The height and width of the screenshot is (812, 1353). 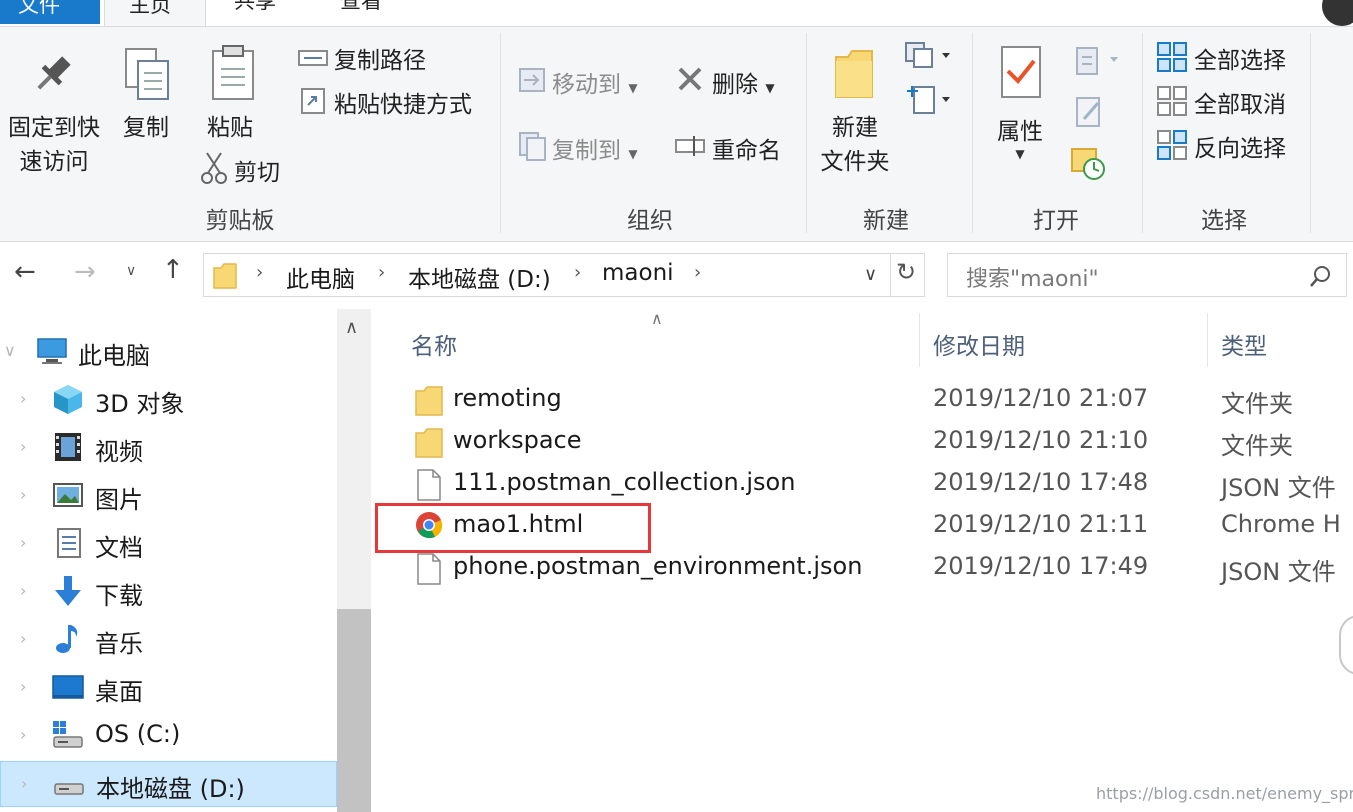 I want to click on computer-icon, so click(x=52, y=351).